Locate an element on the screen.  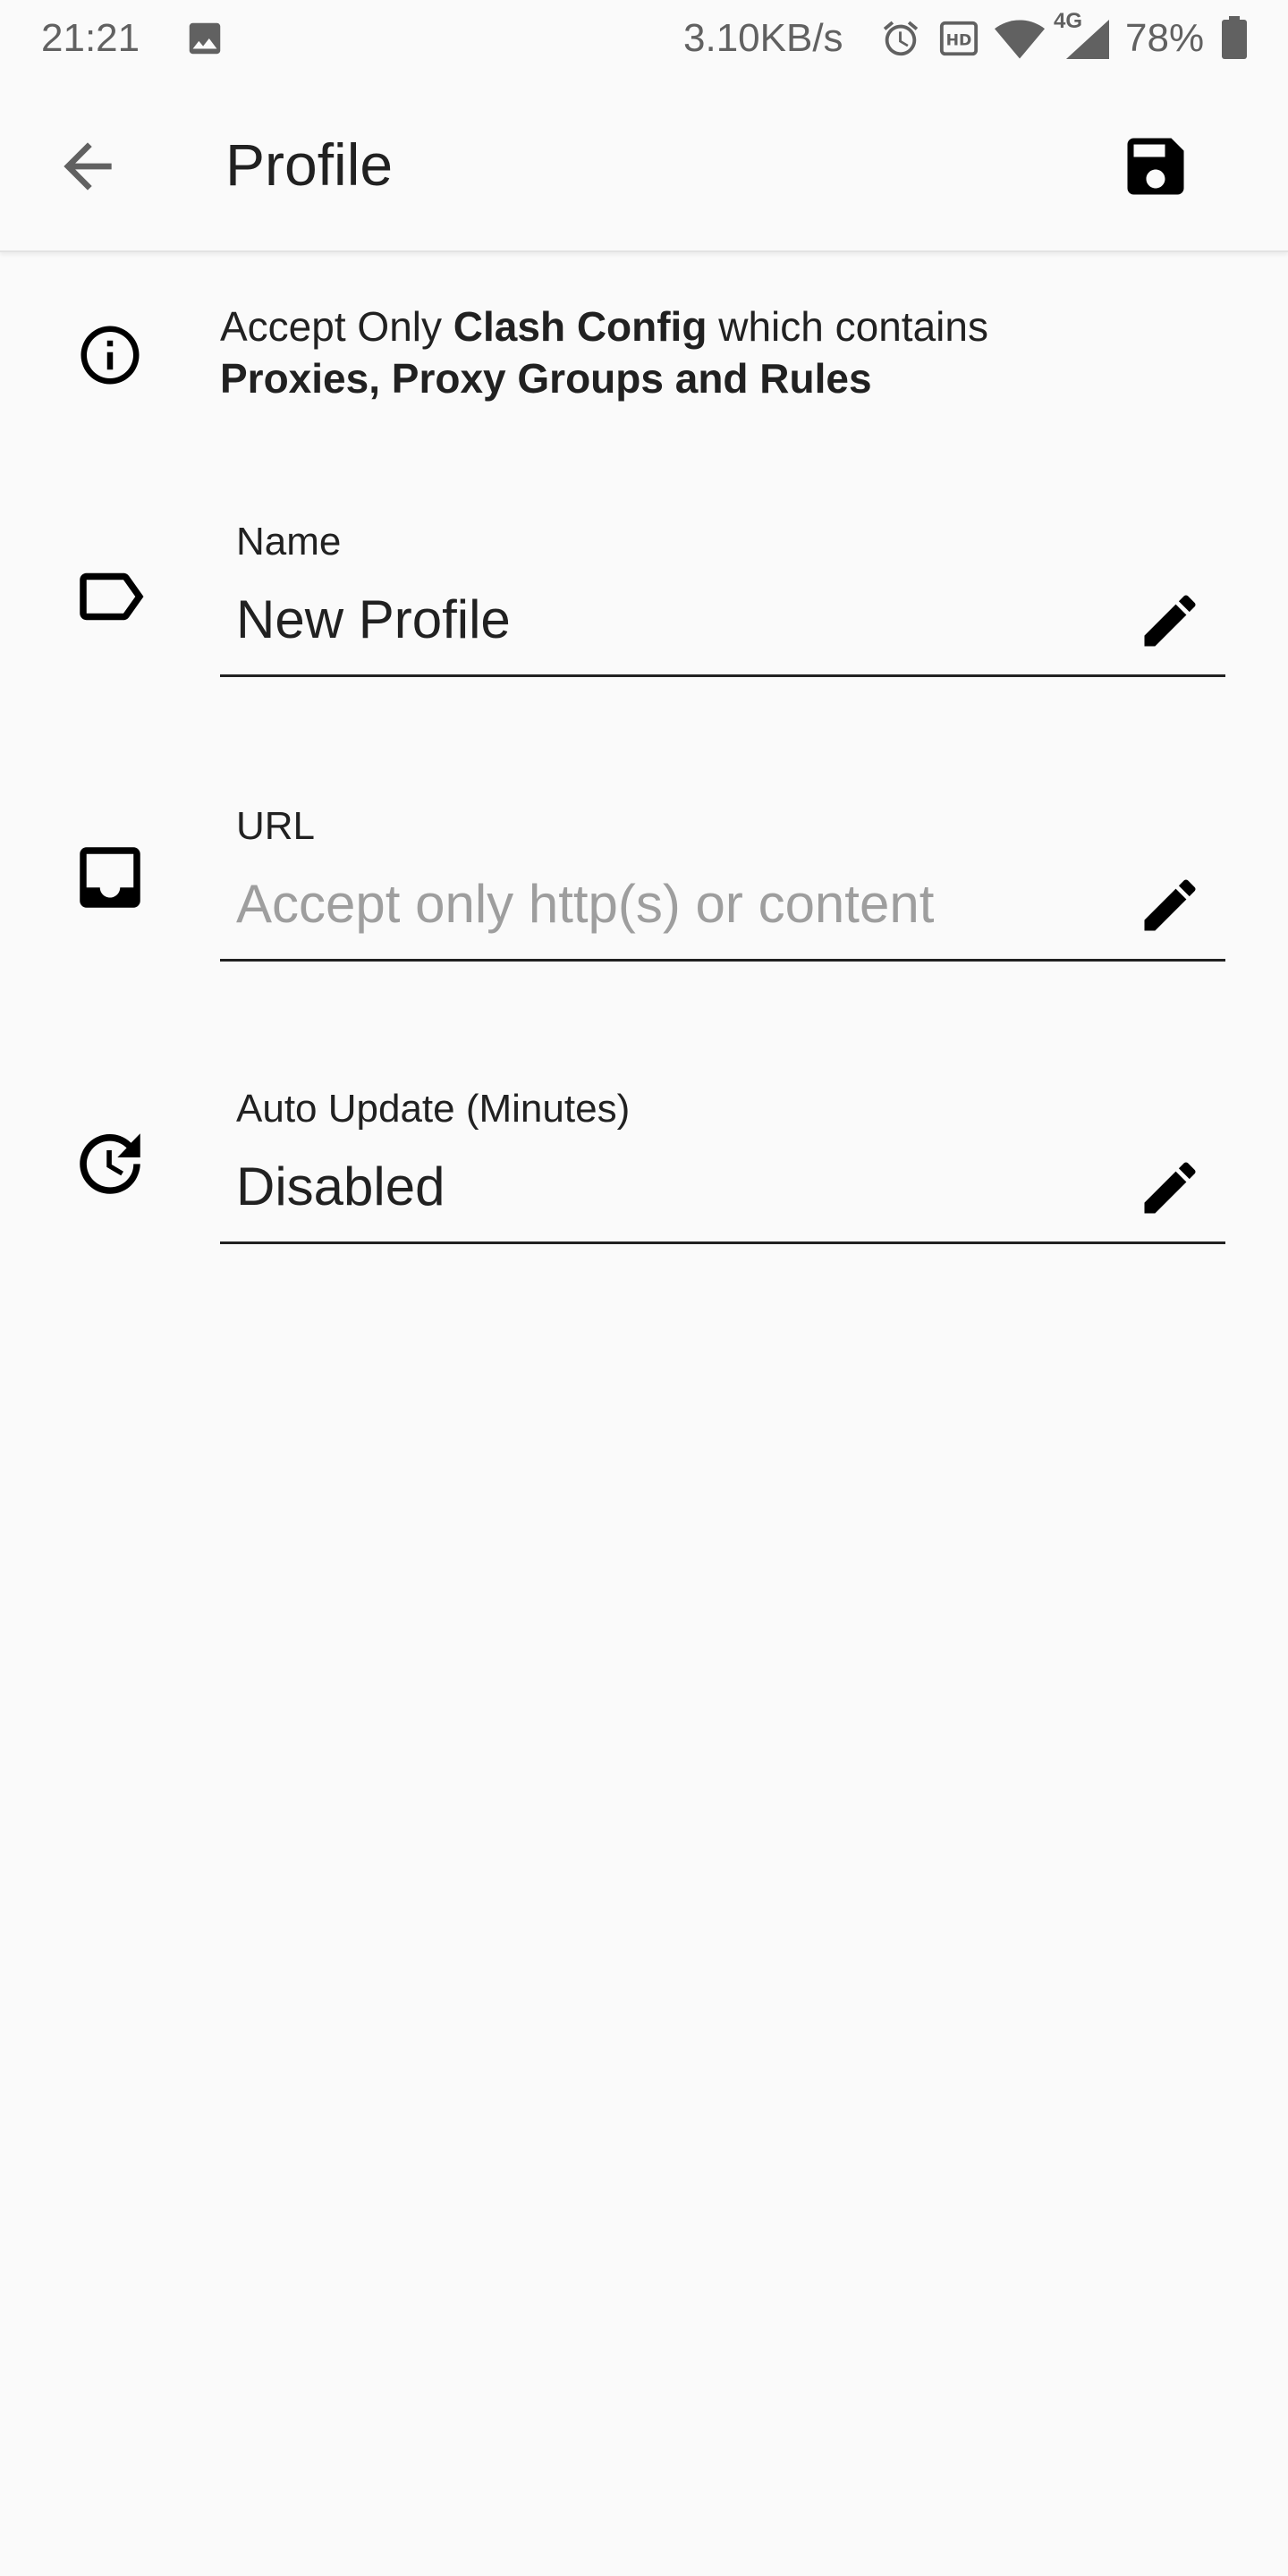
battery-icon is located at coordinates (1234, 37).